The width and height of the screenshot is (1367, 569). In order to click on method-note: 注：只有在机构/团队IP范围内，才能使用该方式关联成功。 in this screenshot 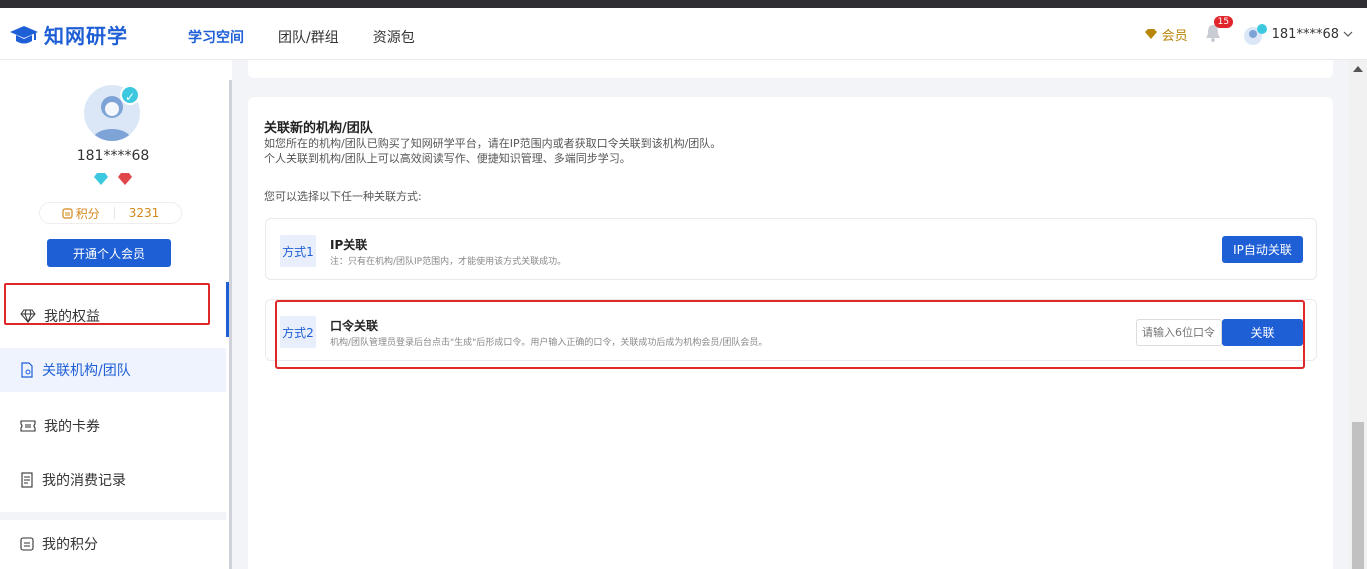, I will do `click(448, 262)`.